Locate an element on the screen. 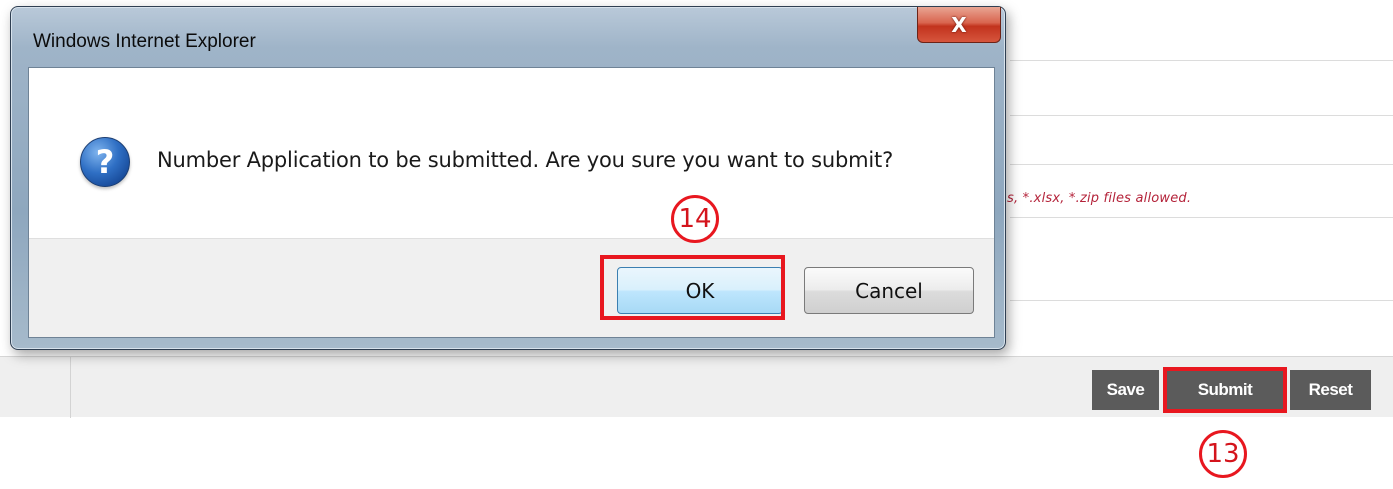 Image resolution: width=1393 pixels, height=489 pixels. step-callout-13: 13 is located at coordinates (1223, 454).